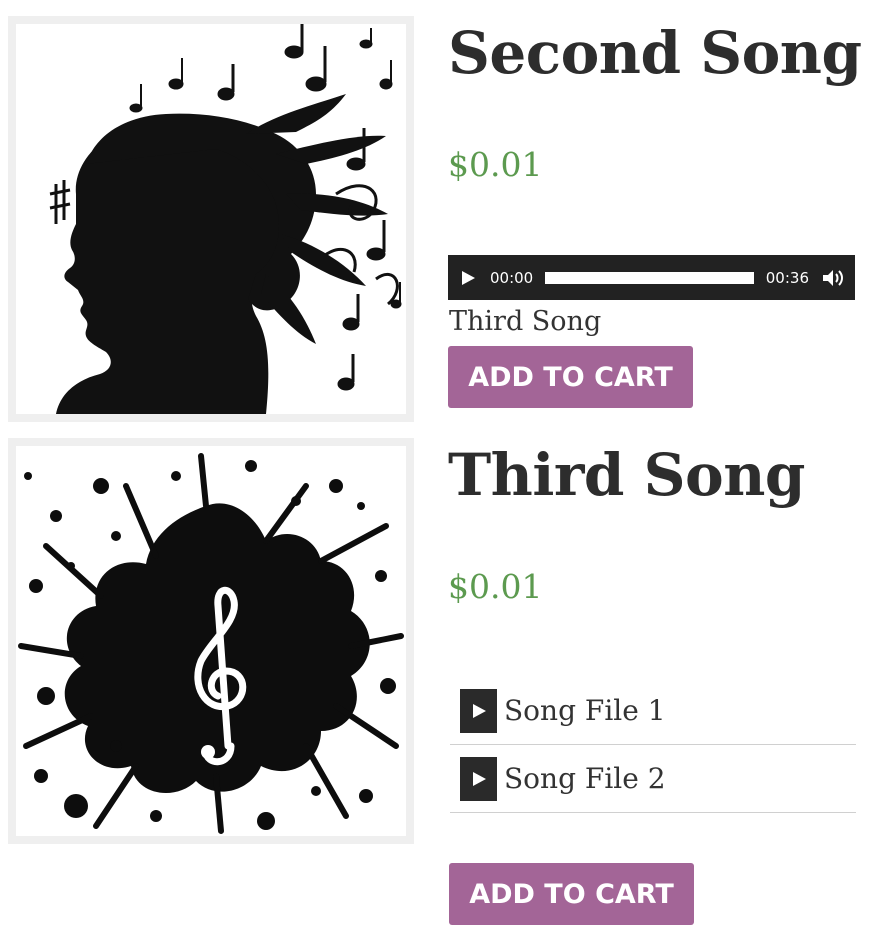 This screenshot has height=943, width=869. I want to click on playlist-item: Song File 1, so click(653, 711).